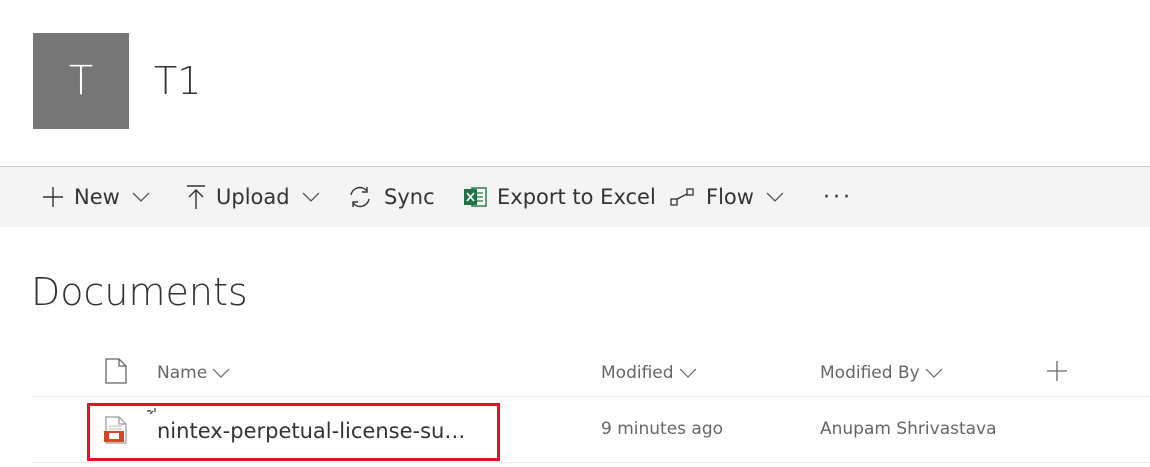  What do you see at coordinates (683, 197) in the screenshot?
I see `flow-icon` at bounding box center [683, 197].